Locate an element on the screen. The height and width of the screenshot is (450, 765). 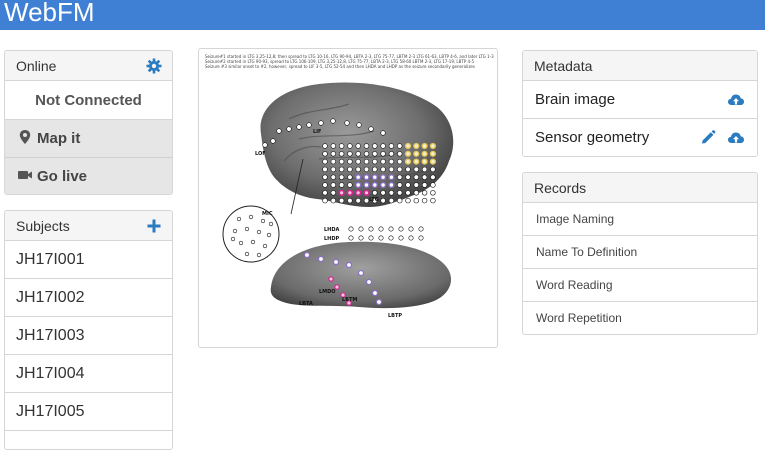
go-live-button: Go live is located at coordinates (88, 176).